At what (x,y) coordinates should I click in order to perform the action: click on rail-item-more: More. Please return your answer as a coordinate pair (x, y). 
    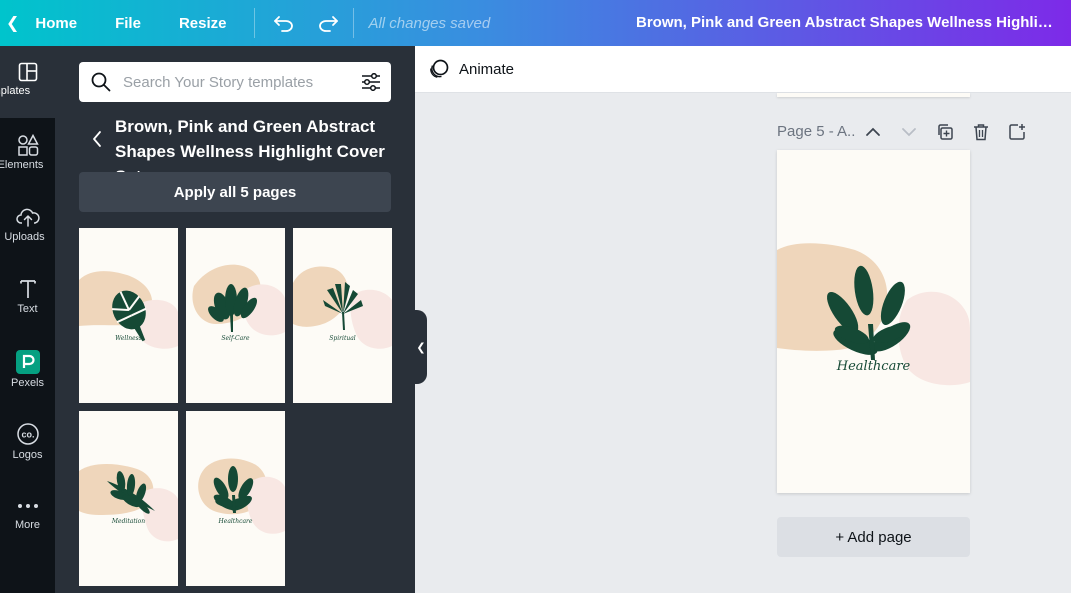
    Looking at the image, I should click on (27, 528).